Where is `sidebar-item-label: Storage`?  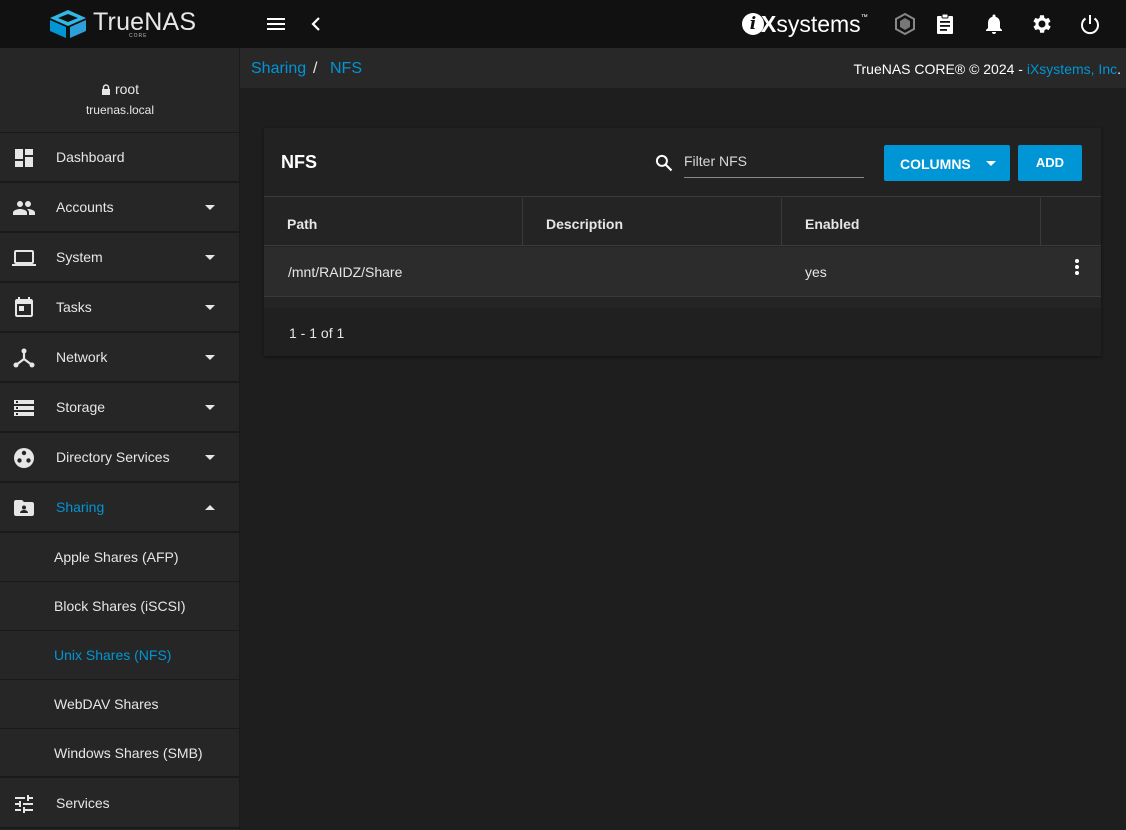
sidebar-item-label: Storage is located at coordinates (81, 407).